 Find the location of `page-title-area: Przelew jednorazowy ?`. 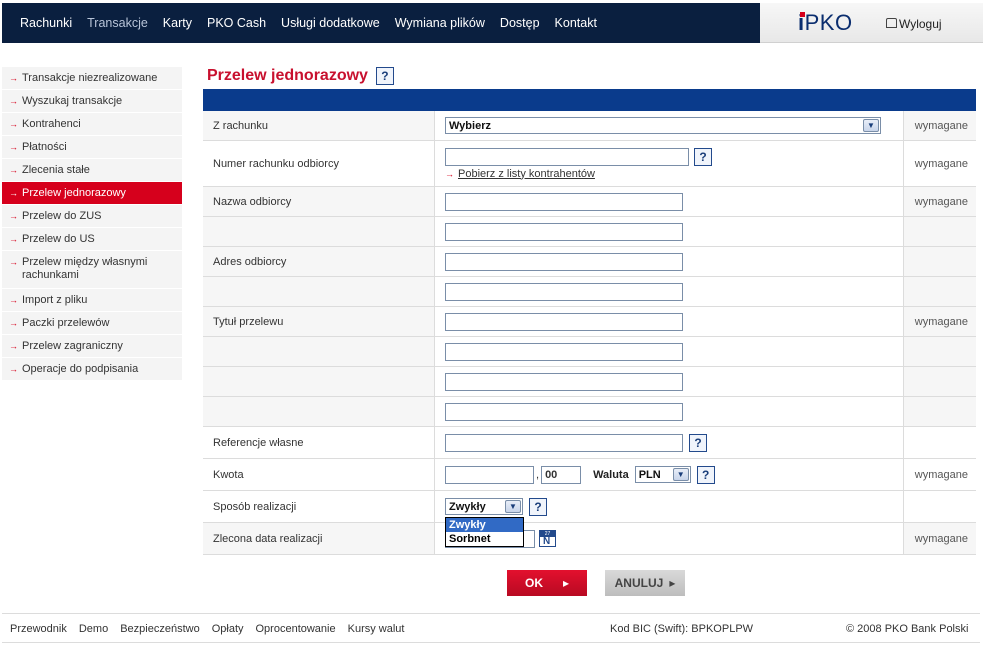

page-title-area: Przelew jednorazowy ? is located at coordinates (300, 76).